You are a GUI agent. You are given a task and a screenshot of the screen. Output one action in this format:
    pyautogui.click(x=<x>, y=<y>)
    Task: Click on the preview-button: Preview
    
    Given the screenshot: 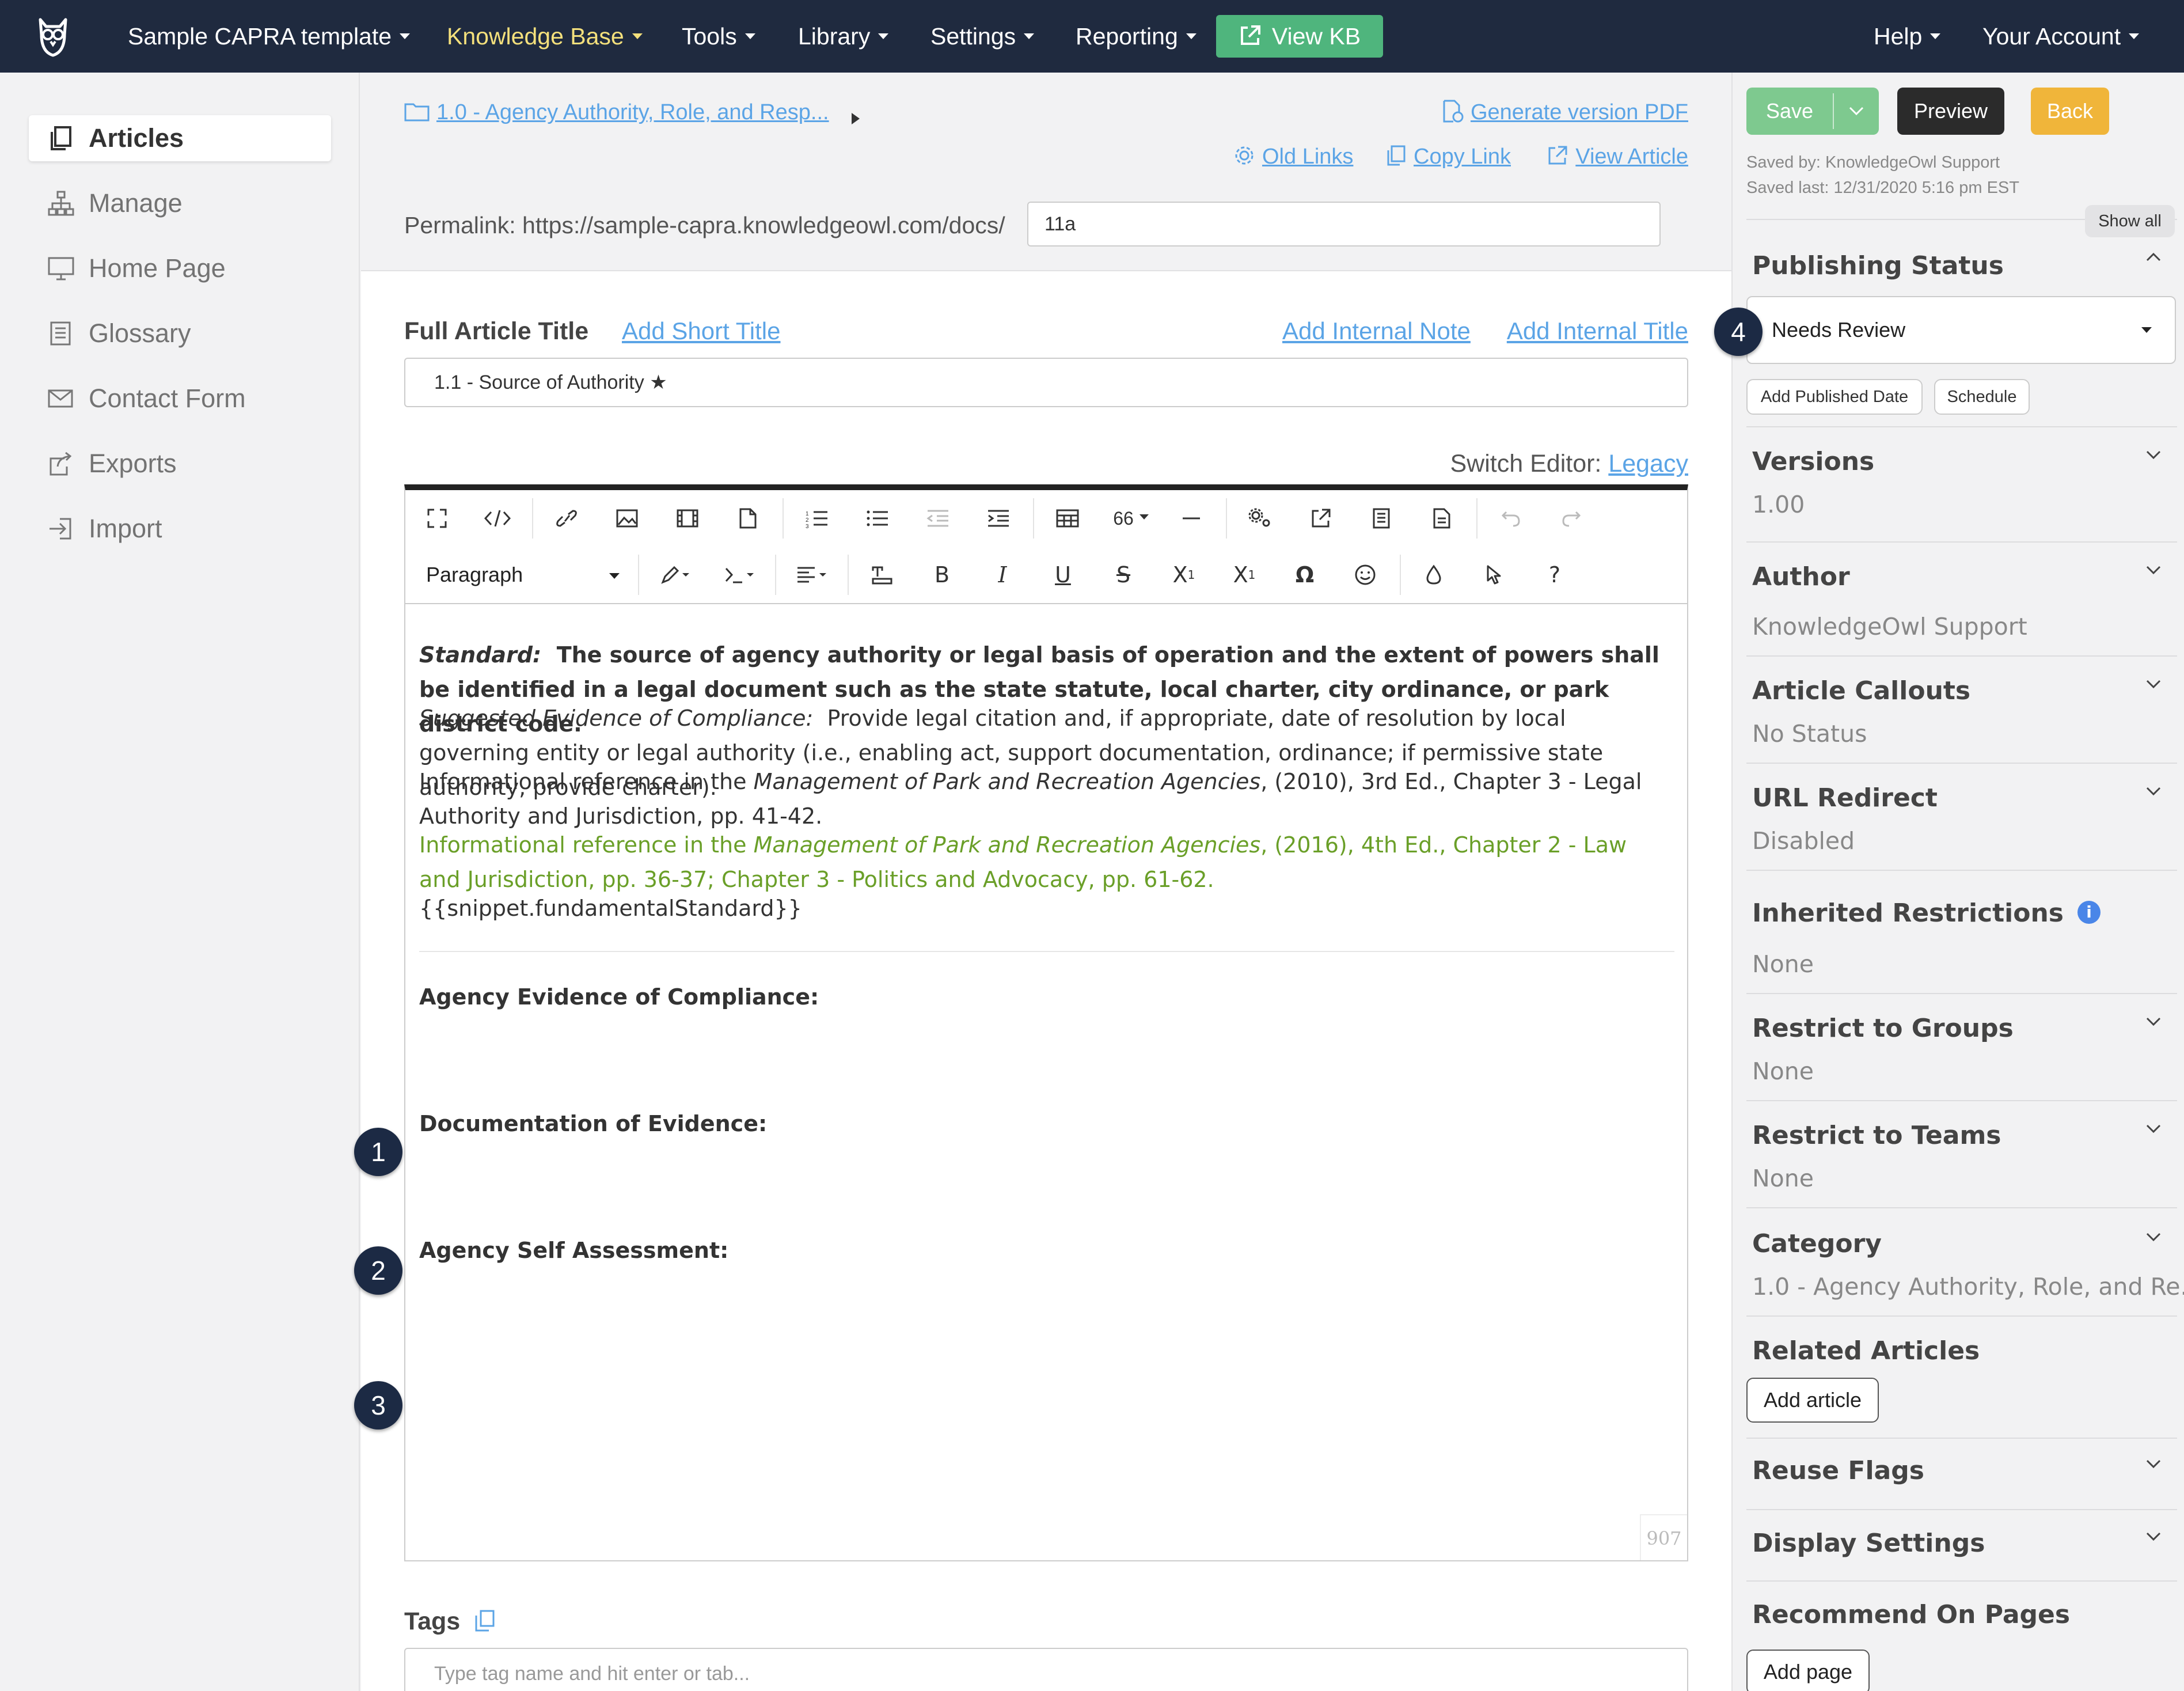 What is the action you would take?
    pyautogui.click(x=1950, y=112)
    